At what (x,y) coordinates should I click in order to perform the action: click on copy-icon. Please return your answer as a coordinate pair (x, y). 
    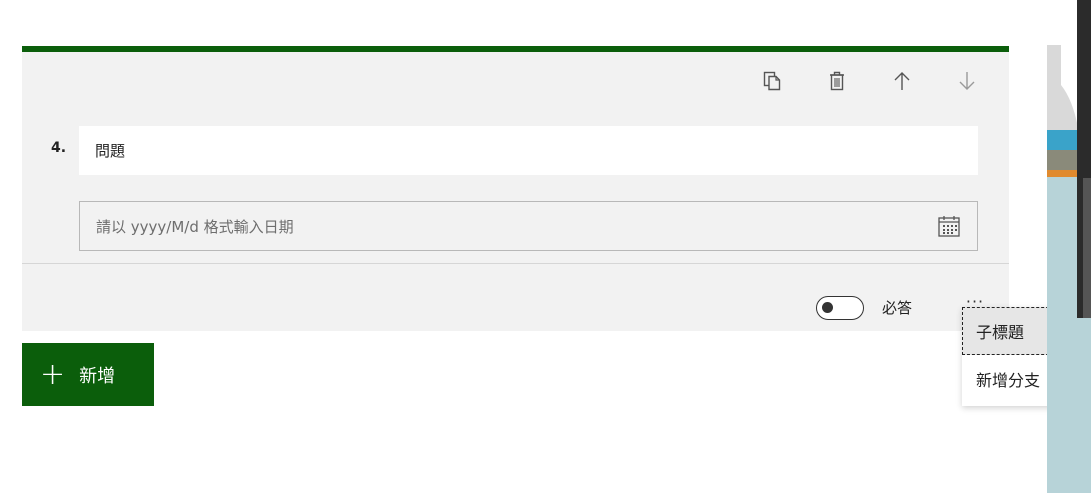
    Looking at the image, I should click on (772, 81).